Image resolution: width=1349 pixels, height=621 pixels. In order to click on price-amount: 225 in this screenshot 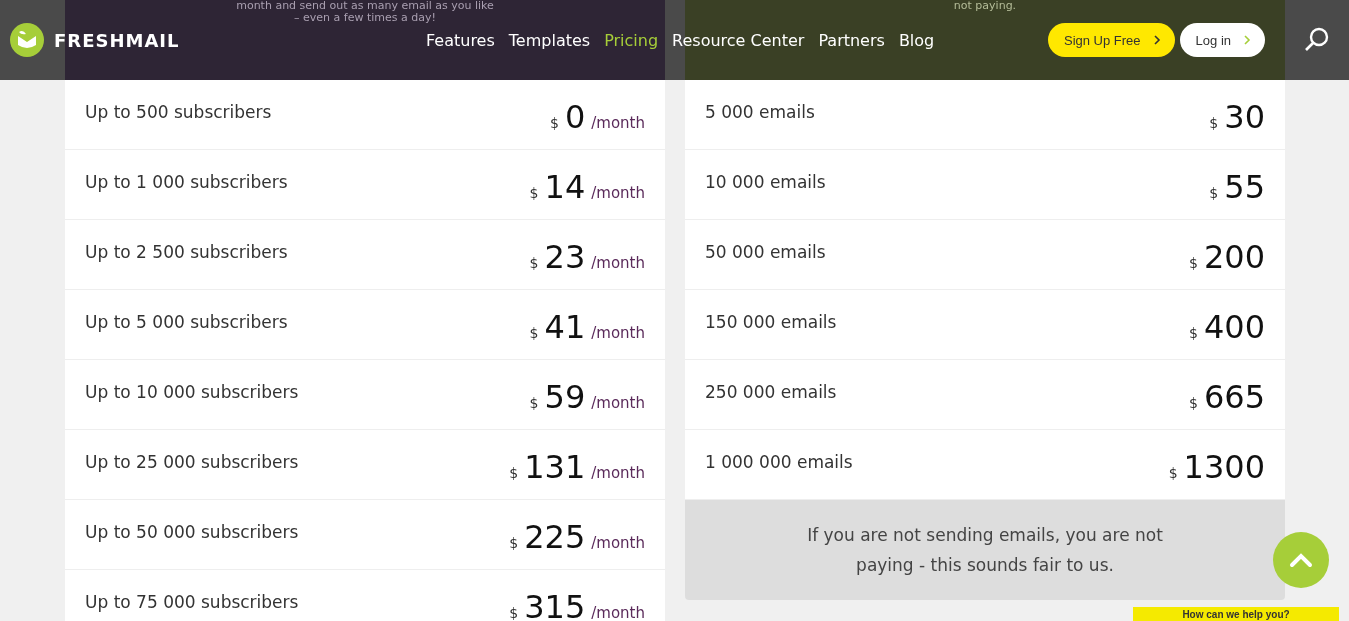, I will do `click(555, 536)`.